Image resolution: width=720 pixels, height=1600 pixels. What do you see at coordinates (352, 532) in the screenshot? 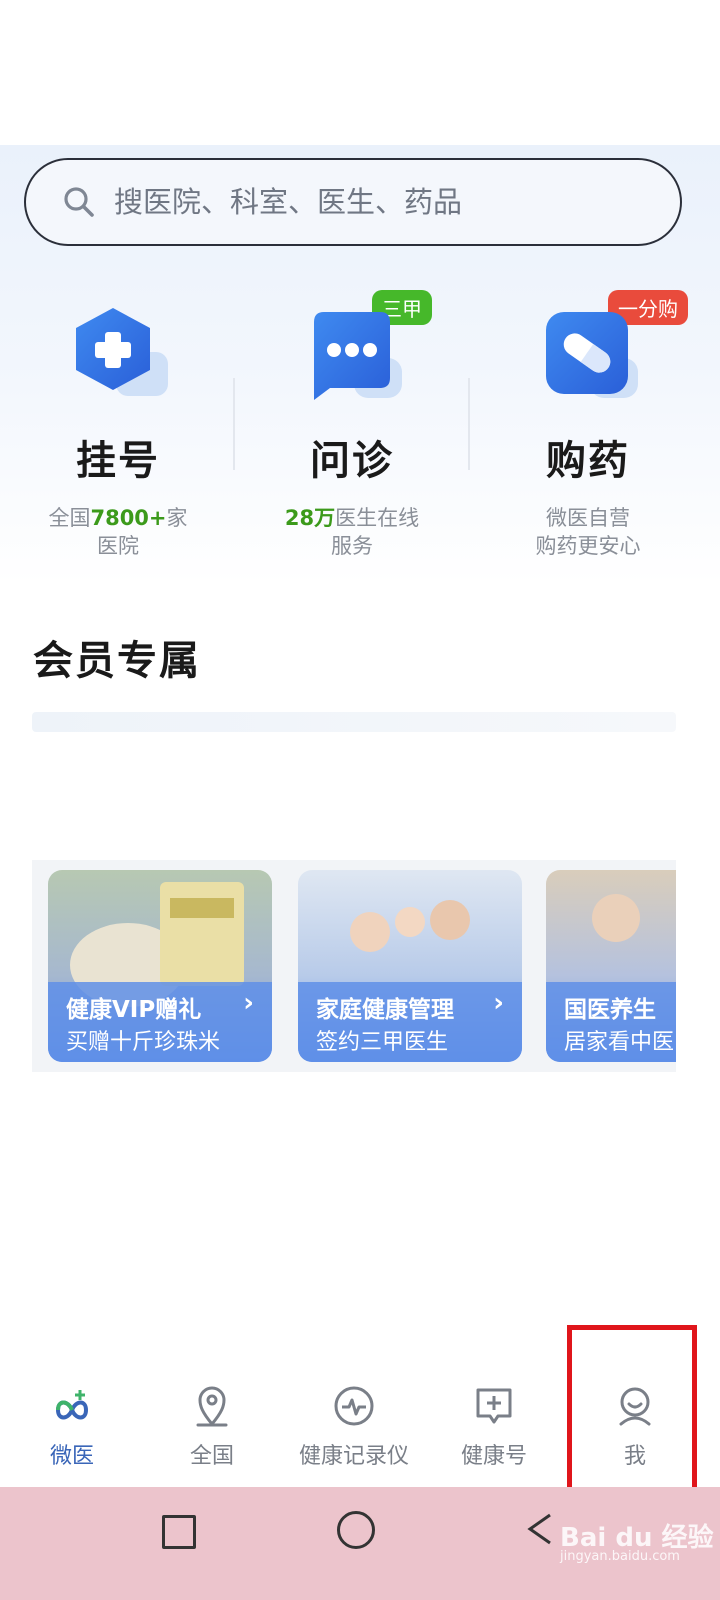
I see `service-subtitle: 28万医生在线 服务` at bounding box center [352, 532].